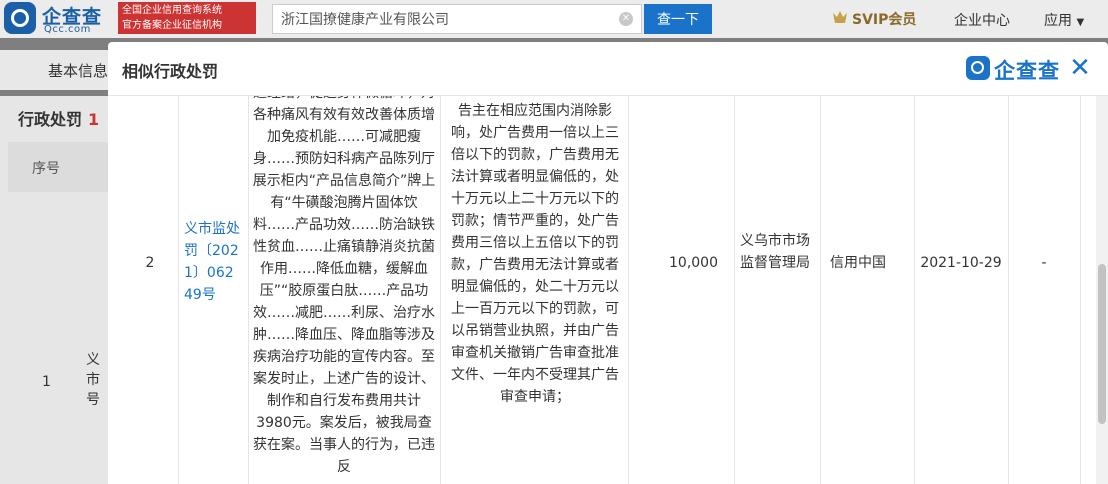  Describe the element at coordinates (94, 119) in the screenshot. I see `section-count: 1` at that location.